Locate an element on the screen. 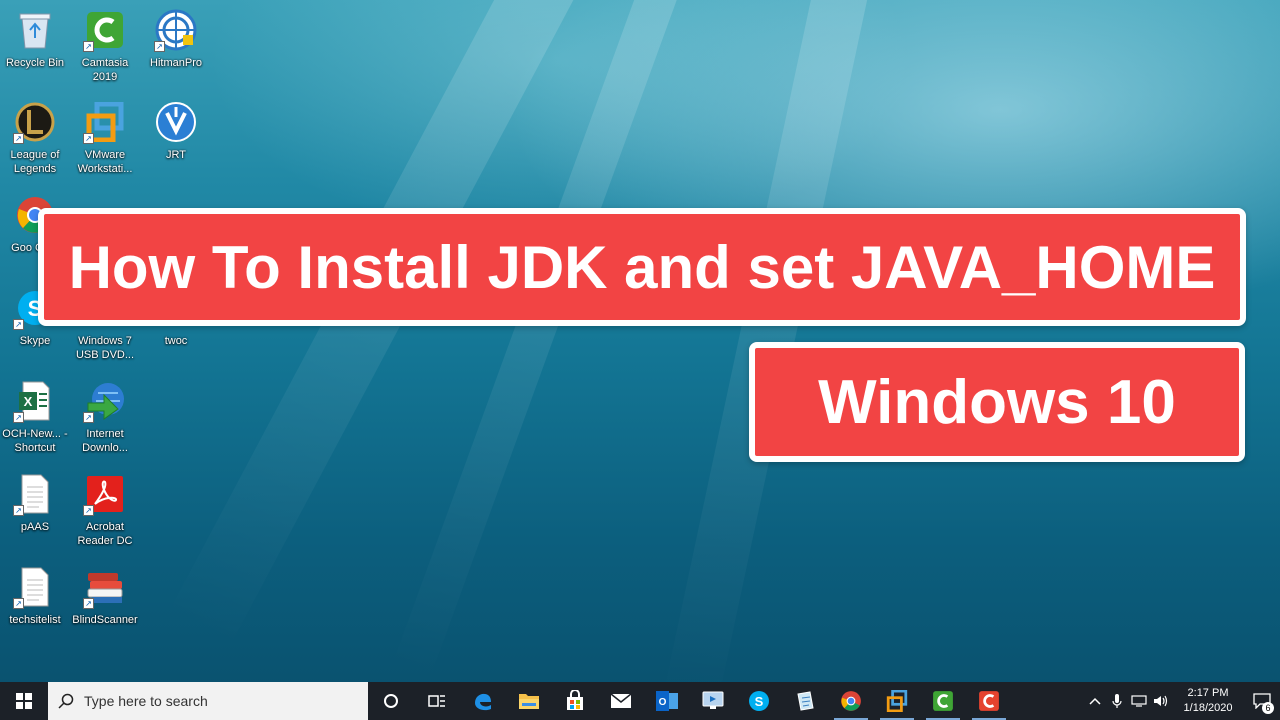 The height and width of the screenshot is (720, 1280). desktop-icon-label: OCH-New... - Shortcut is located at coordinates (35, 441).